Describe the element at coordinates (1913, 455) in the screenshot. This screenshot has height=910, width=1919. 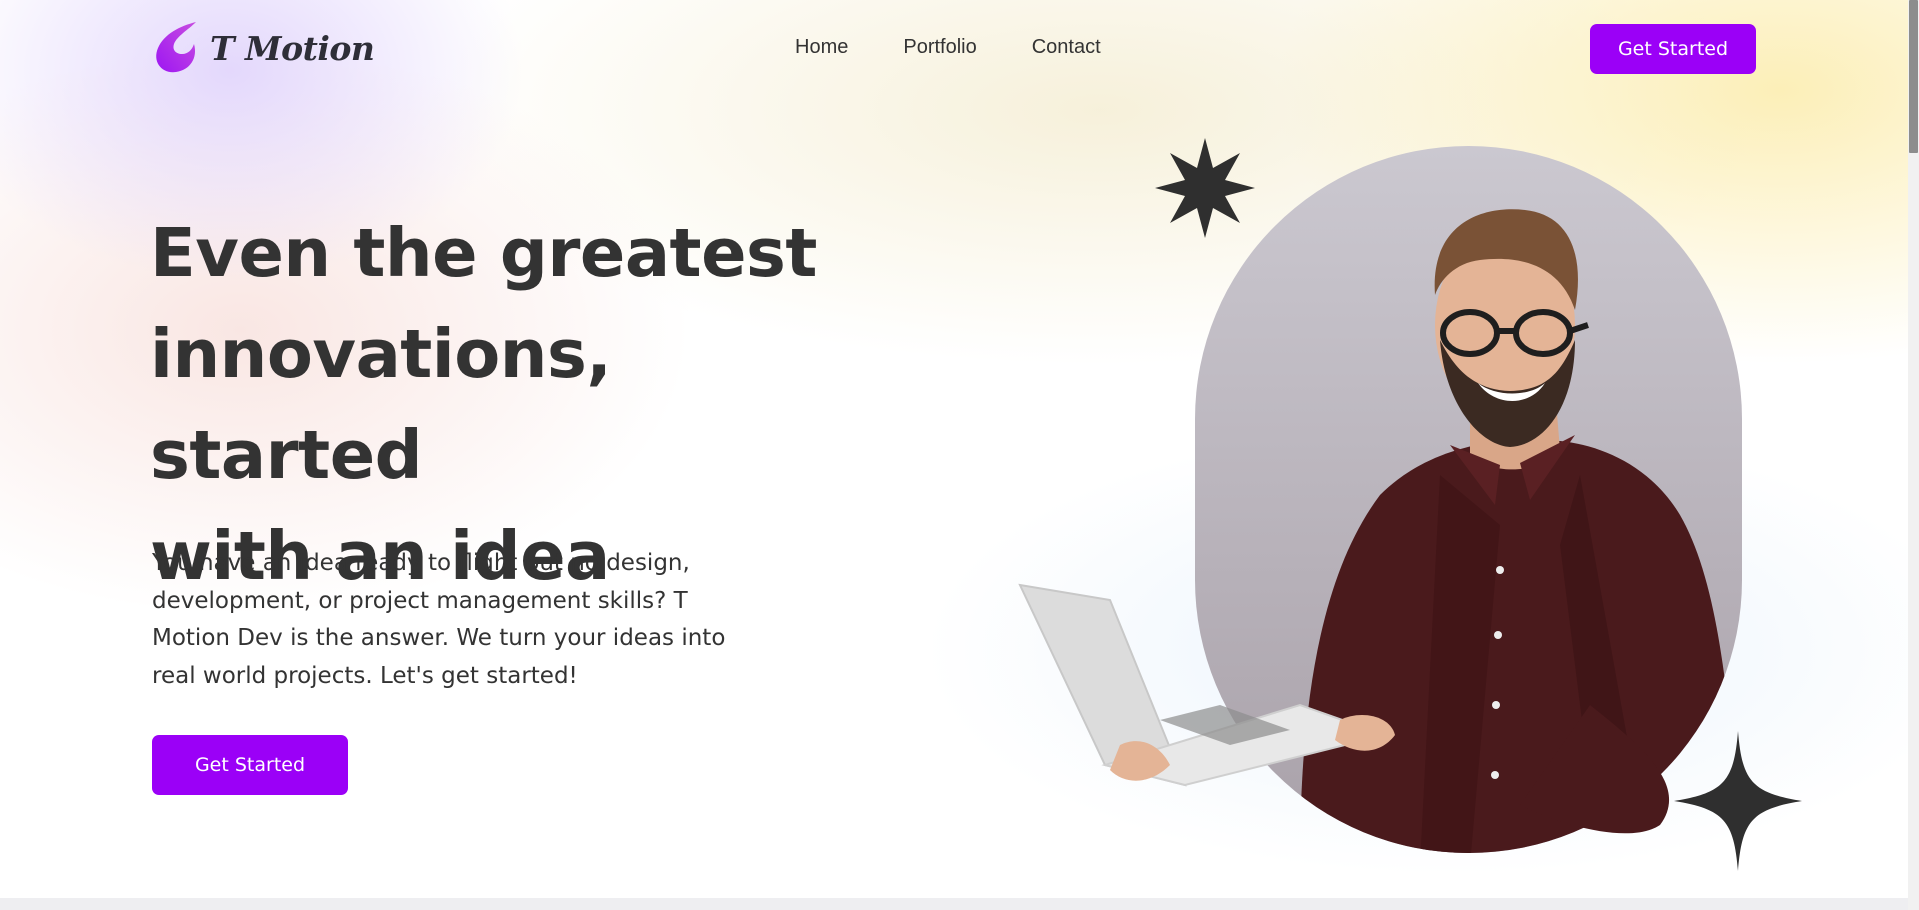
I see `page-scrollbar` at that location.